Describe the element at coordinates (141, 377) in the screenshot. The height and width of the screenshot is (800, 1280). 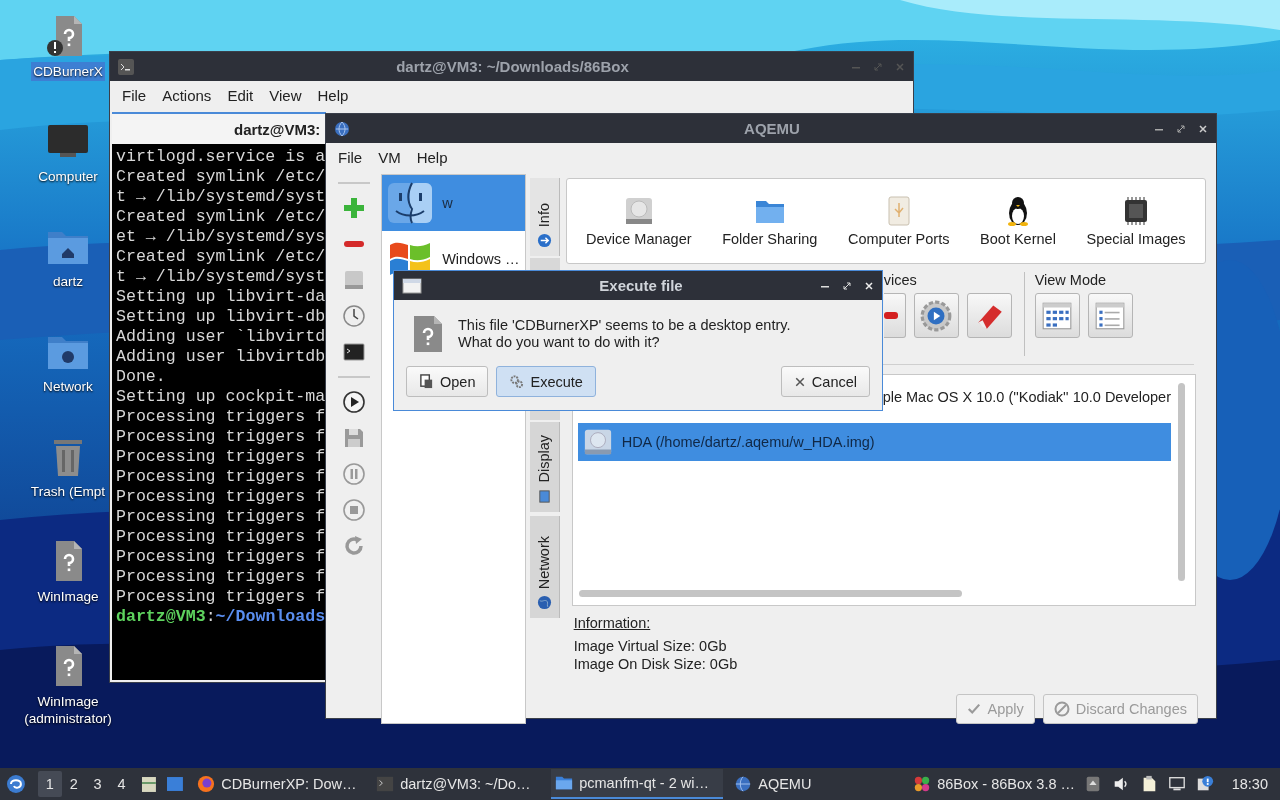
I see `terminal-line: Done.` at that location.